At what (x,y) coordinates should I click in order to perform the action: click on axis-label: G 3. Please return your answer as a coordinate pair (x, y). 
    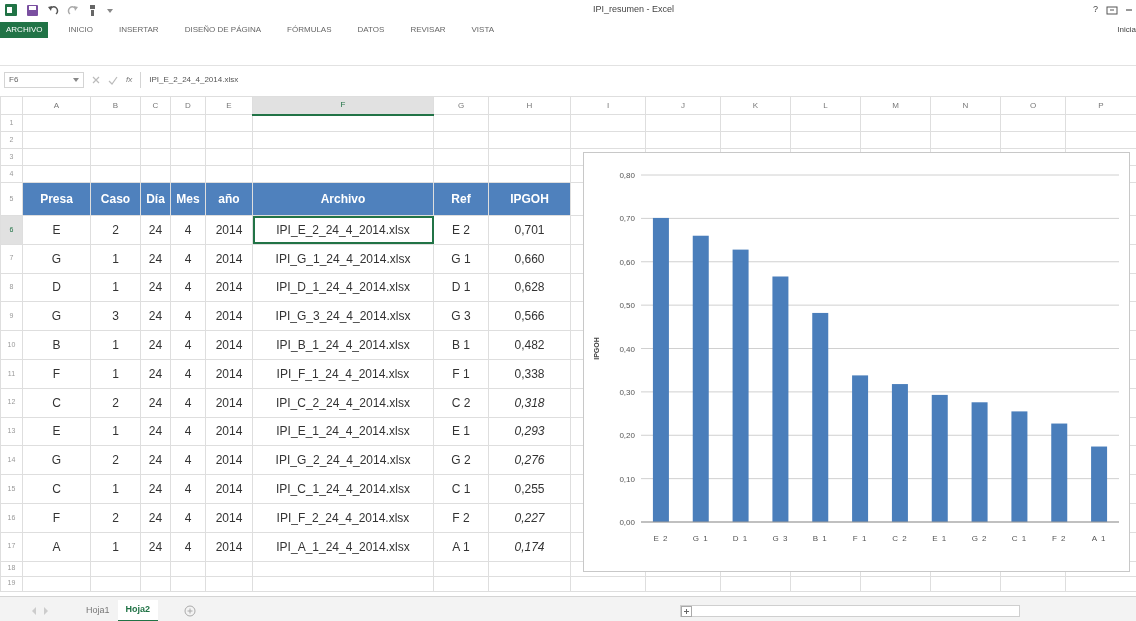
    Looking at the image, I should click on (780, 538).